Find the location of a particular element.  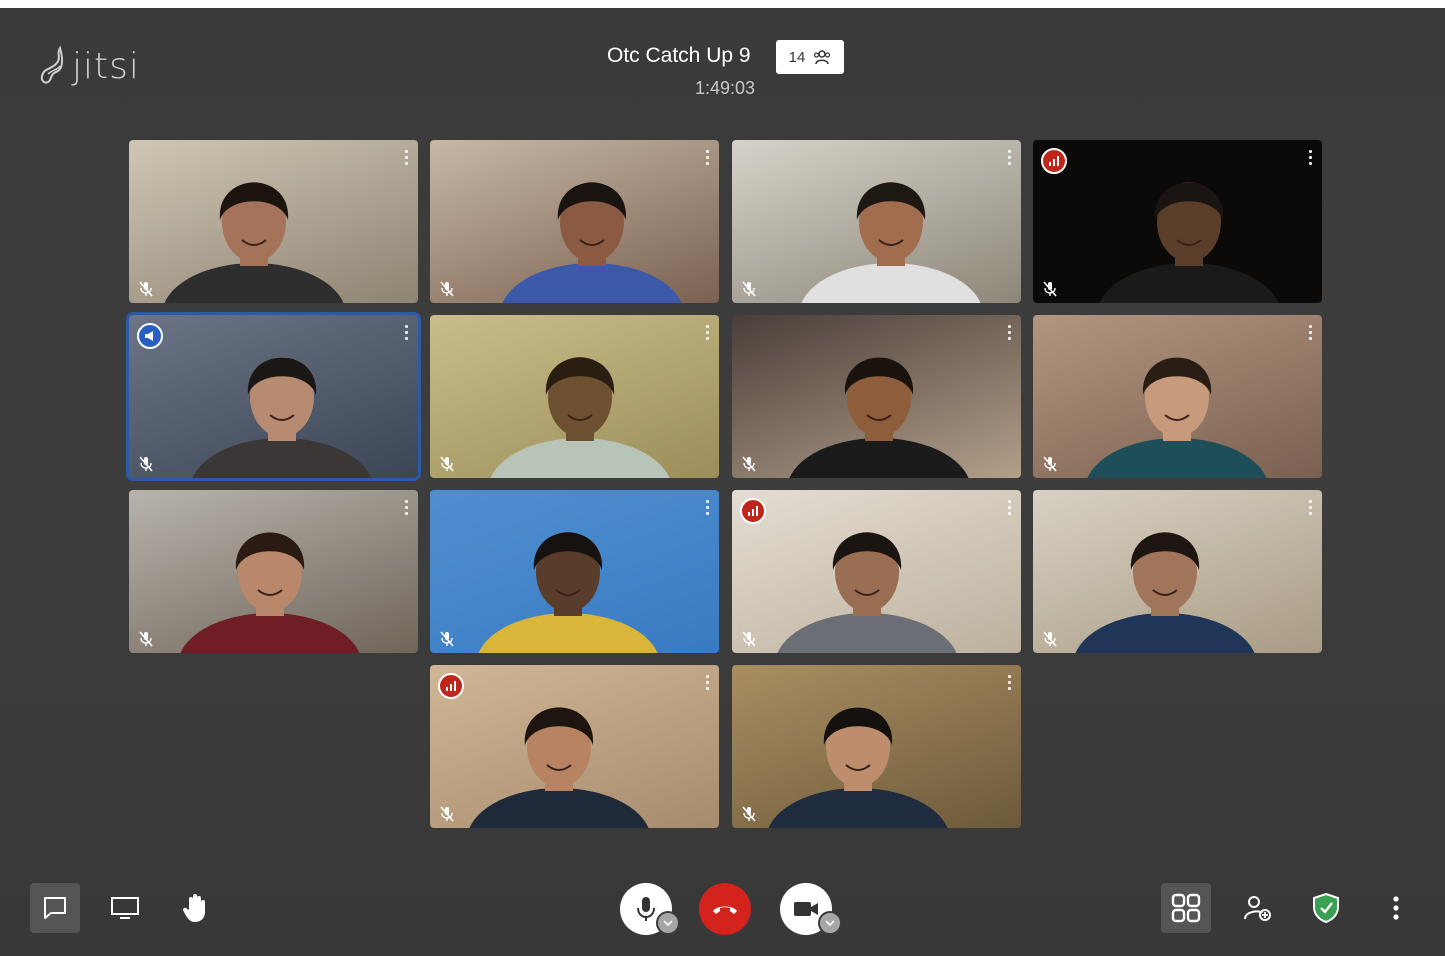

tile-view-button is located at coordinates (1186, 908).